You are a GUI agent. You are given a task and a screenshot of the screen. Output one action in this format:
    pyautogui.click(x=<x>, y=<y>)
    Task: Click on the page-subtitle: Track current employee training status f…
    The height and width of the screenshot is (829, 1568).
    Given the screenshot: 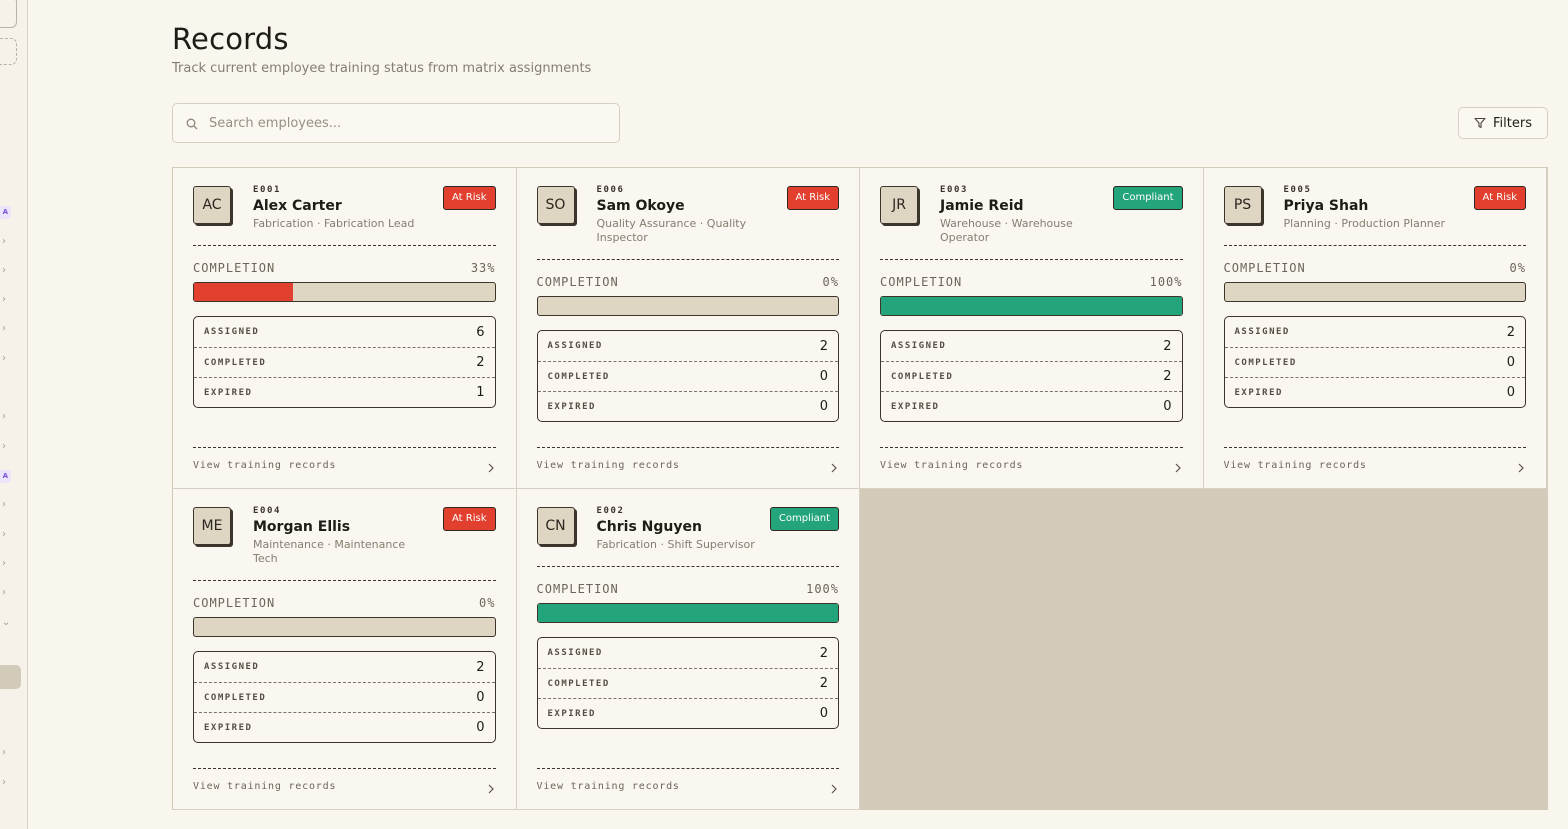 What is the action you would take?
    pyautogui.click(x=382, y=68)
    